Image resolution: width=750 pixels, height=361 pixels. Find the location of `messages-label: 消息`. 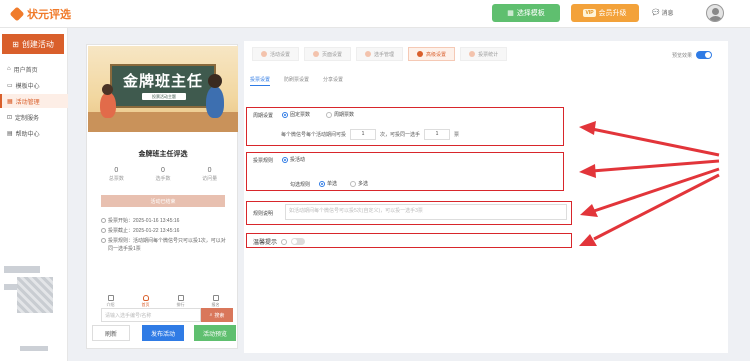

messages-label: 消息 is located at coordinates (667, 14).